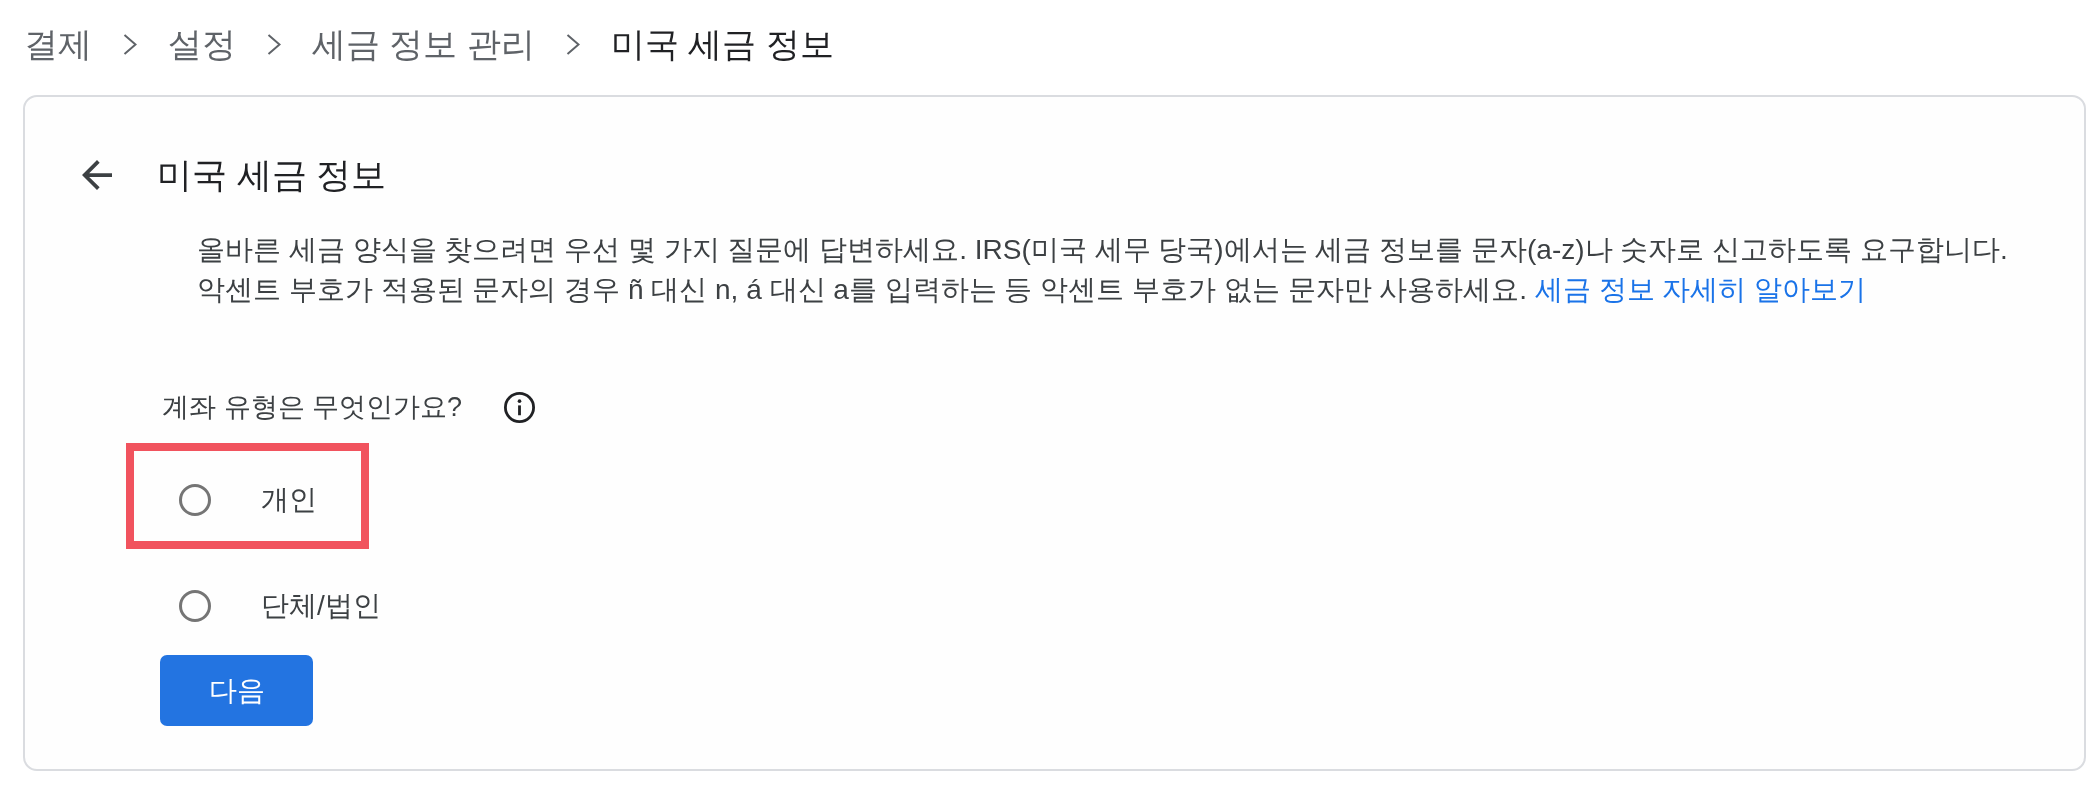 This screenshot has height=787, width=2097. I want to click on breadcrumb-link: 결제, so click(58, 44).